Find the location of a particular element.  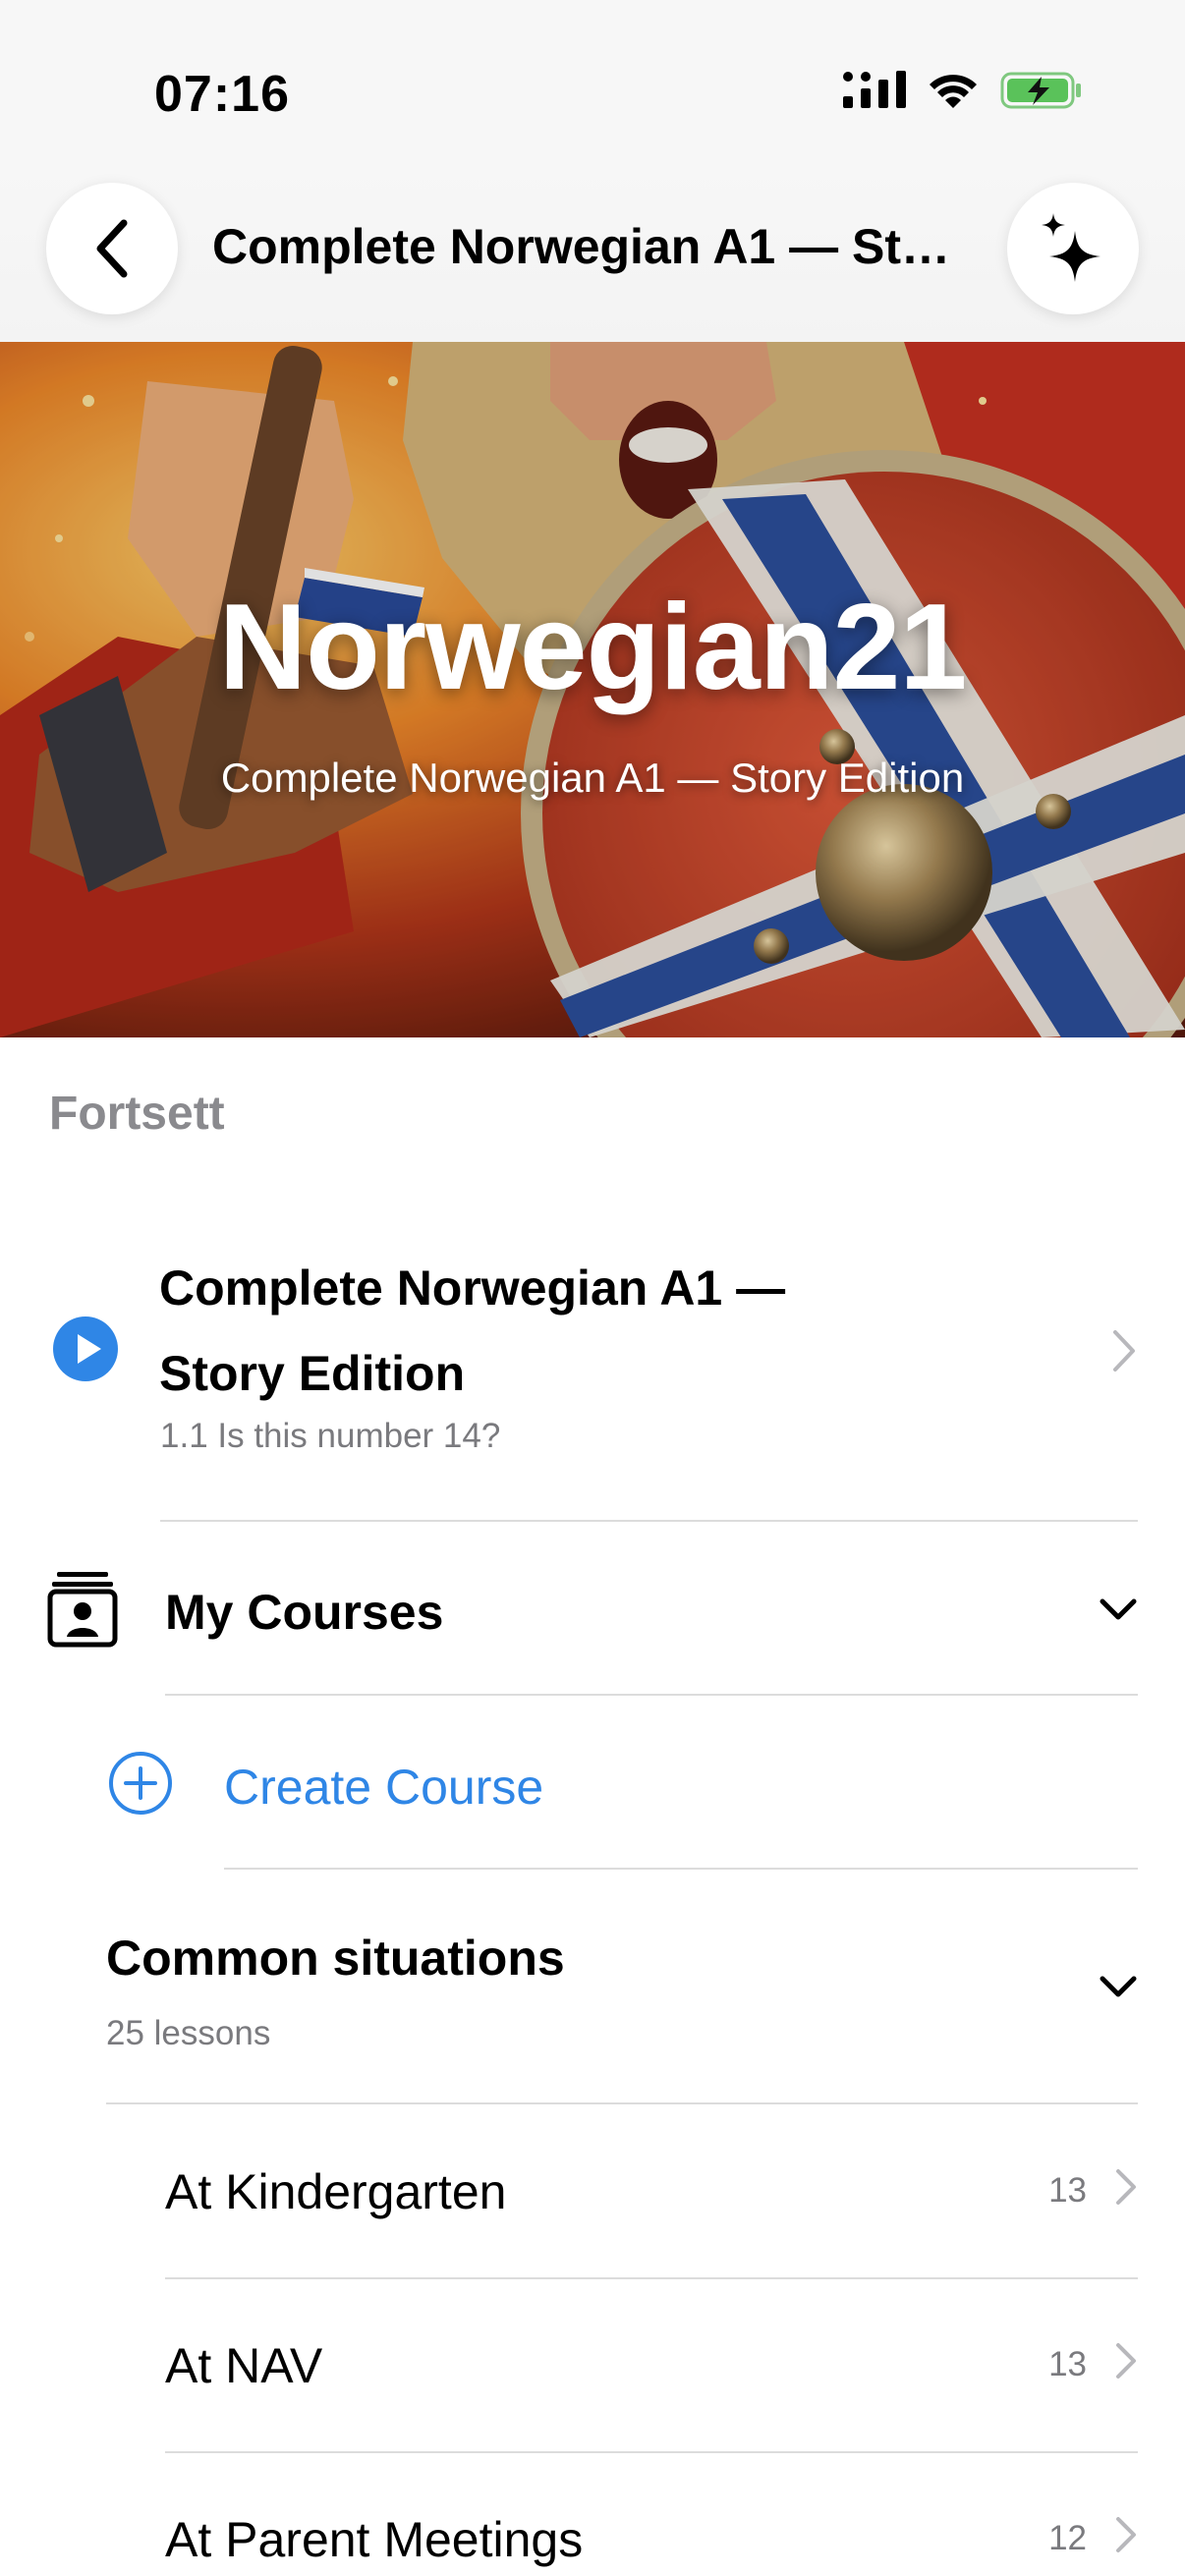

list-item: At NAV 13 is located at coordinates (592, 2368).